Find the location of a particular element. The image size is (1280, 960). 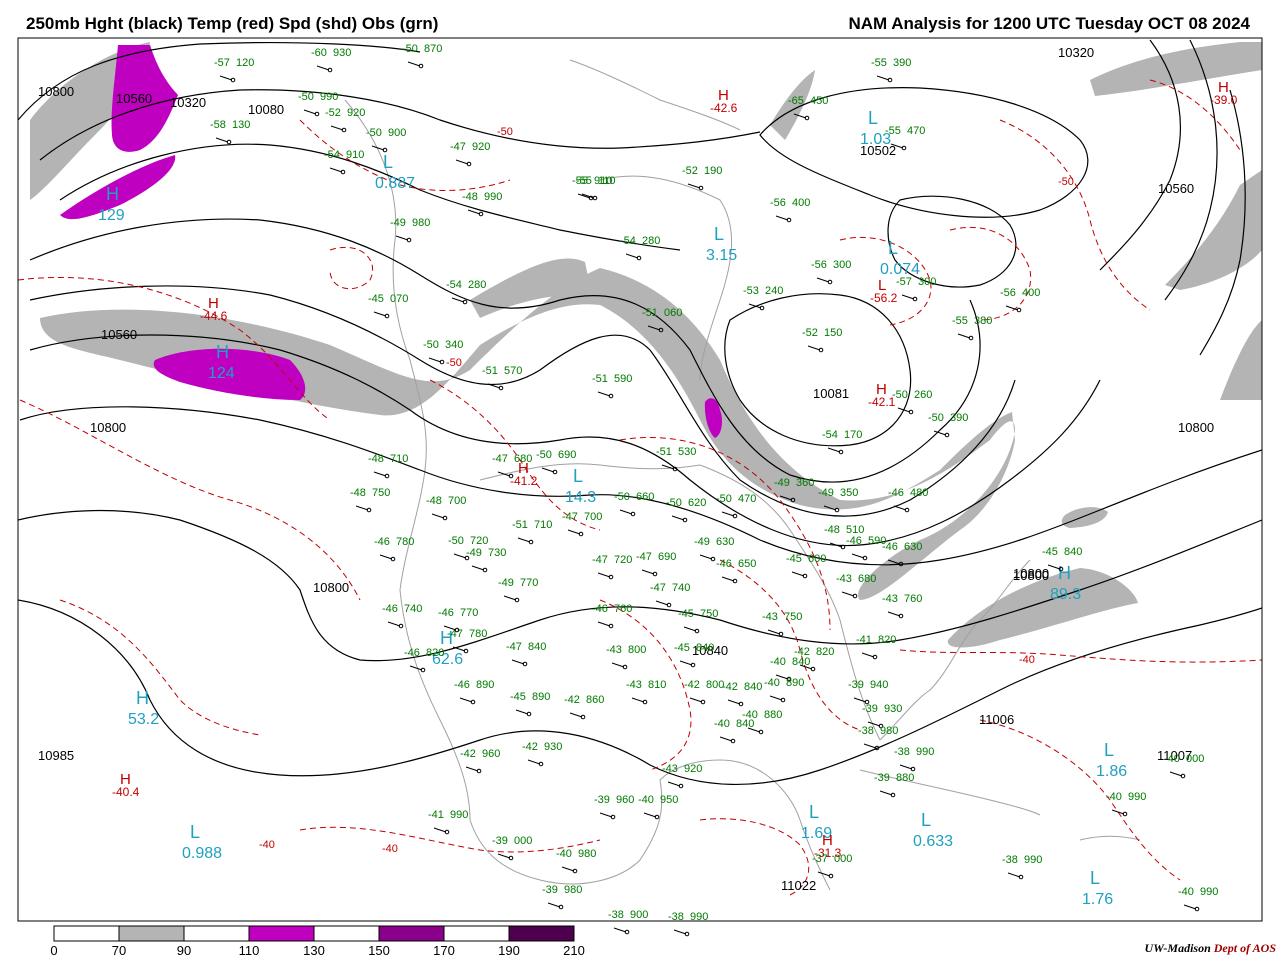

station-height: 130 is located at coordinates (241, 125).